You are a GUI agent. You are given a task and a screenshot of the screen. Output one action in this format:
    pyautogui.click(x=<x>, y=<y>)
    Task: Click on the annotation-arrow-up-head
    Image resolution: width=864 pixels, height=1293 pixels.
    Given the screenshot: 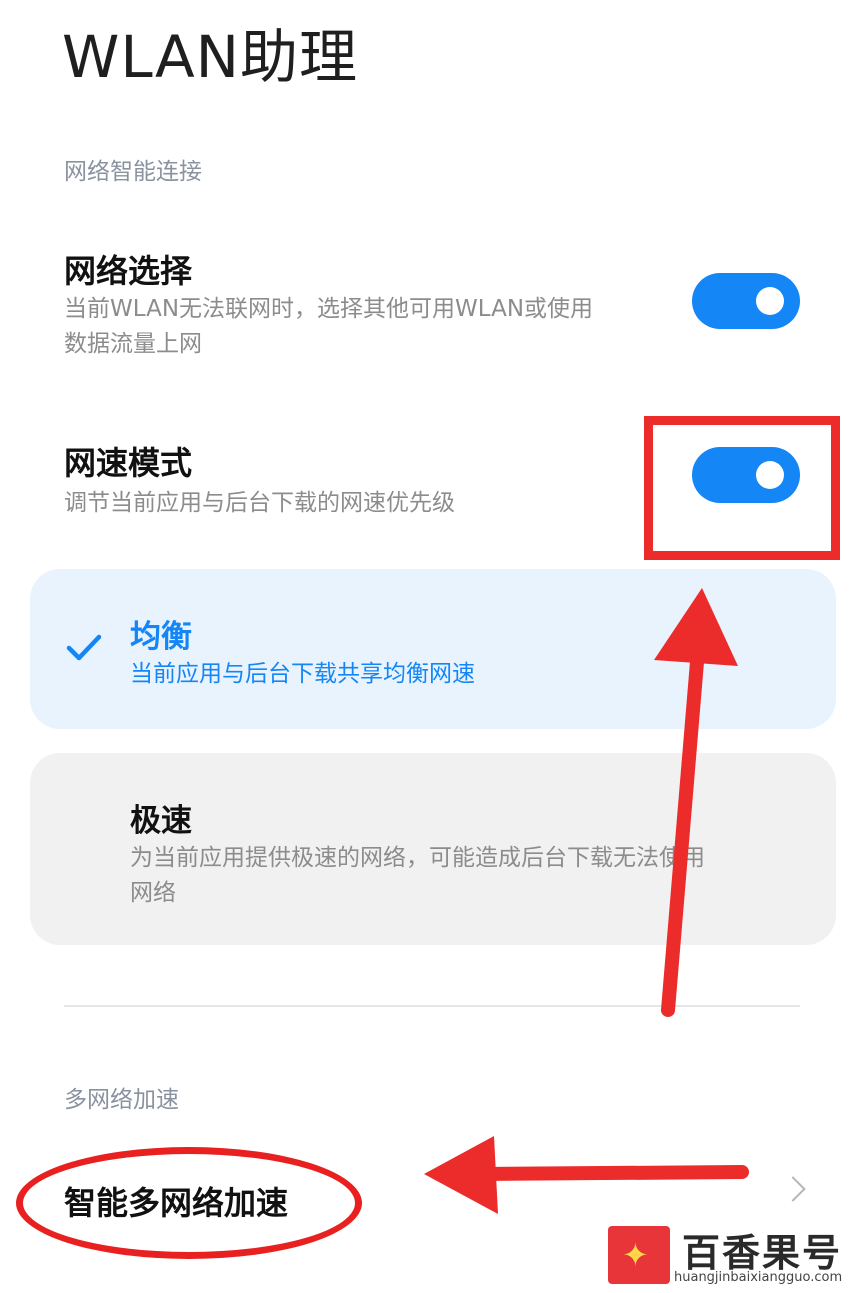 What is the action you would take?
    pyautogui.click(x=696, y=627)
    